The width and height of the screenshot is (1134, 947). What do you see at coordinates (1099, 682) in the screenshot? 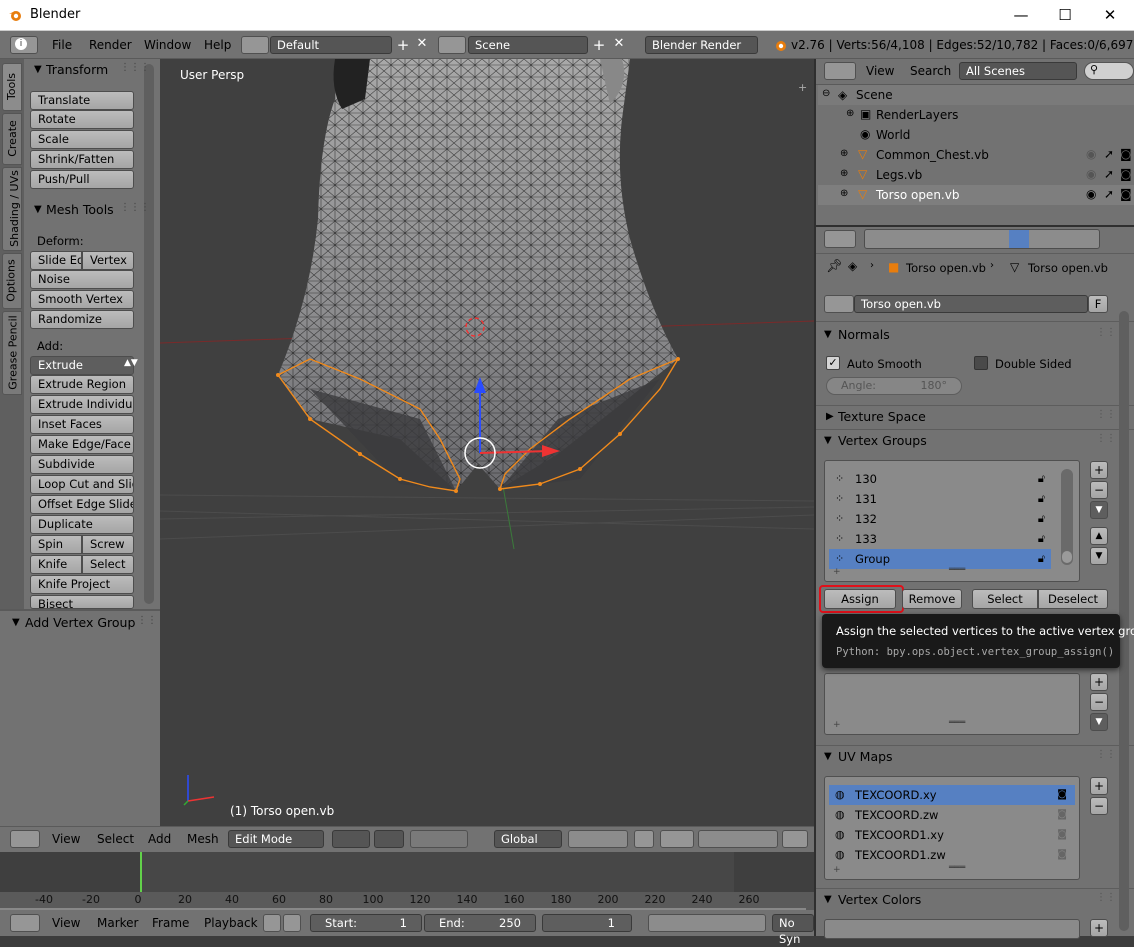
I see `add-shape-key-button: +` at bounding box center [1099, 682].